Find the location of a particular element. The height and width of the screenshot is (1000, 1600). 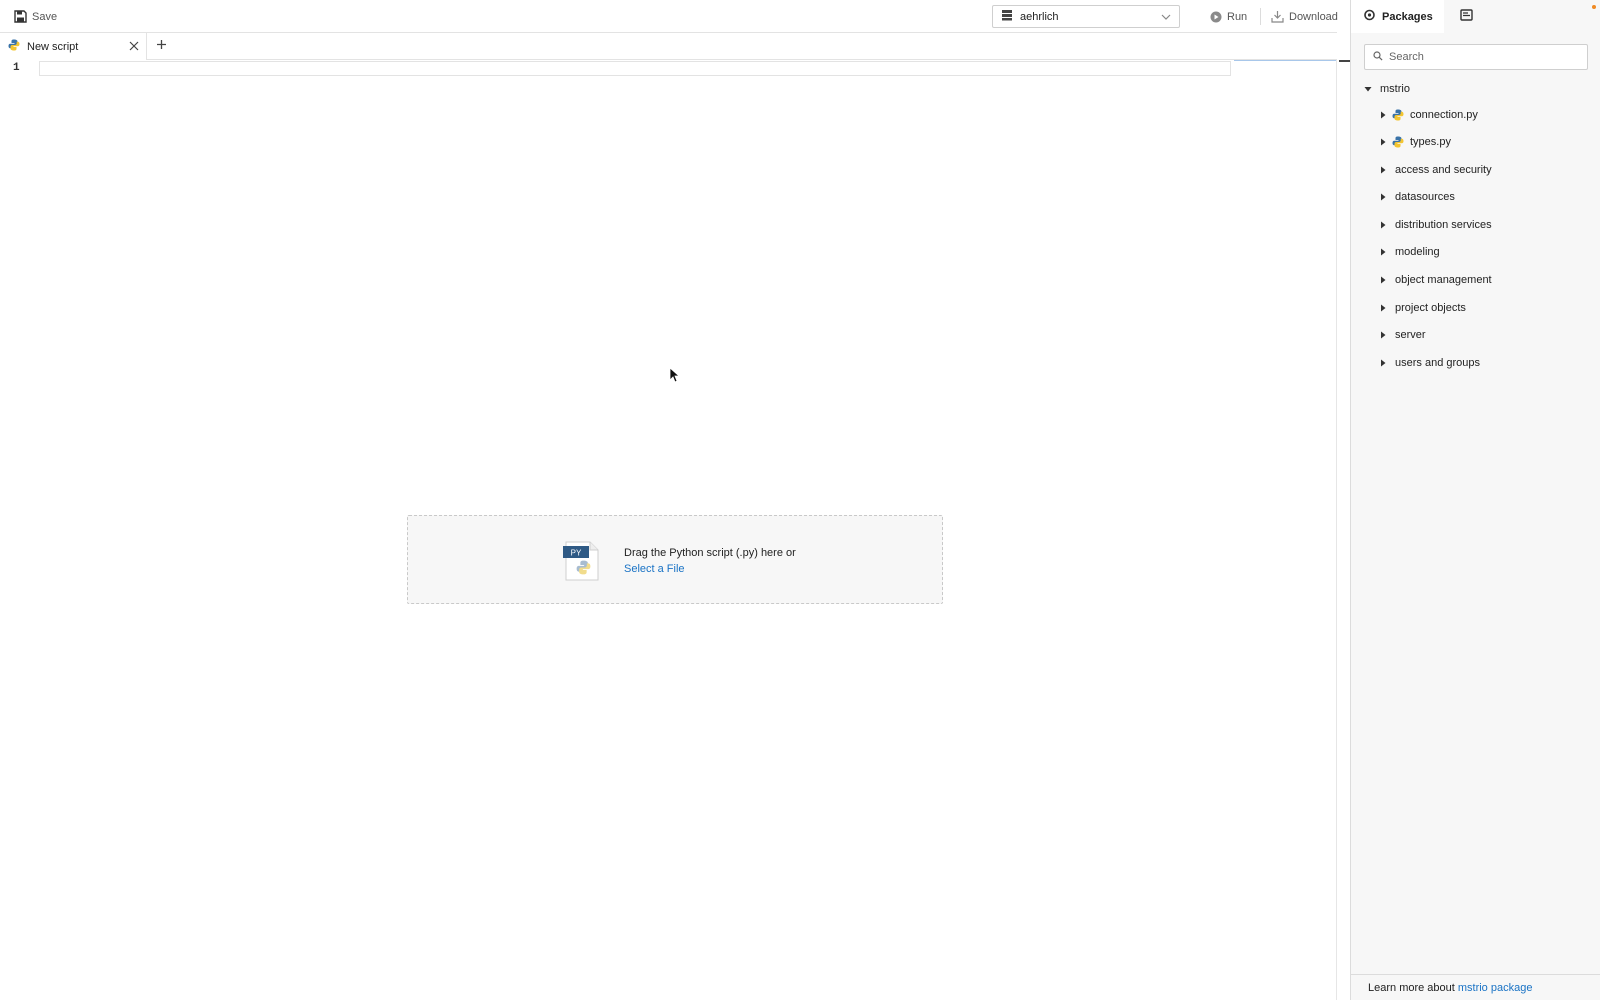

plus-icon is located at coordinates (161, 46).